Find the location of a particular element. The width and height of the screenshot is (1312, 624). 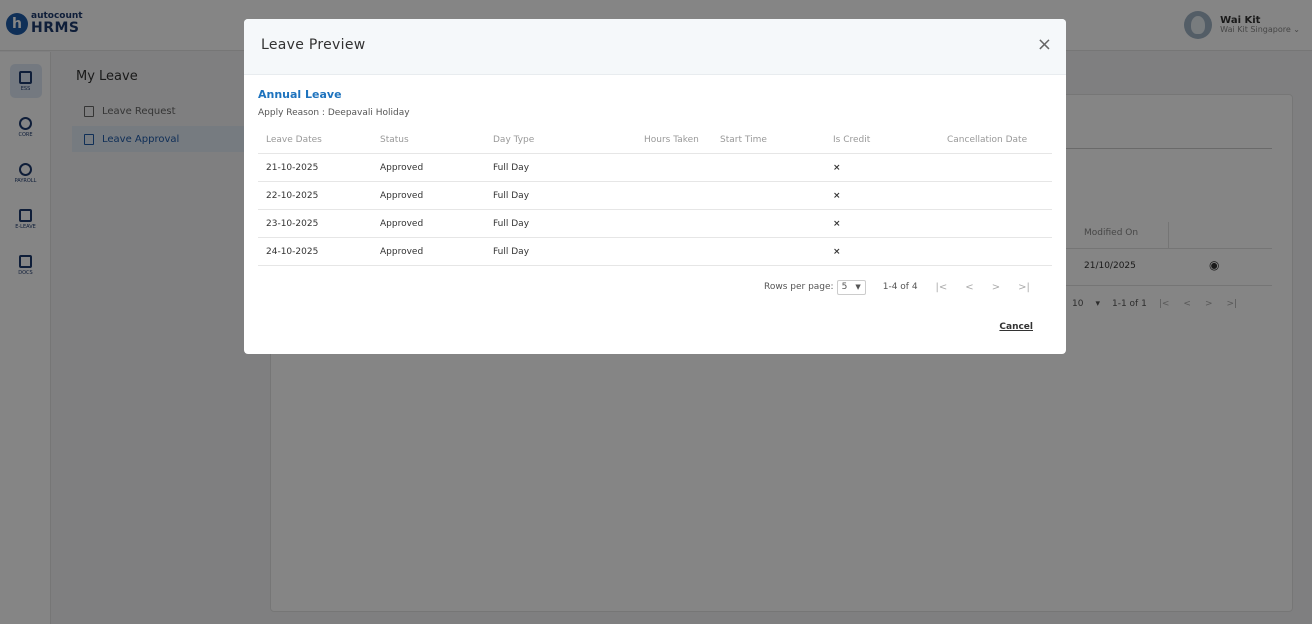

page-range: 1-4 of 4 is located at coordinates (900, 287).